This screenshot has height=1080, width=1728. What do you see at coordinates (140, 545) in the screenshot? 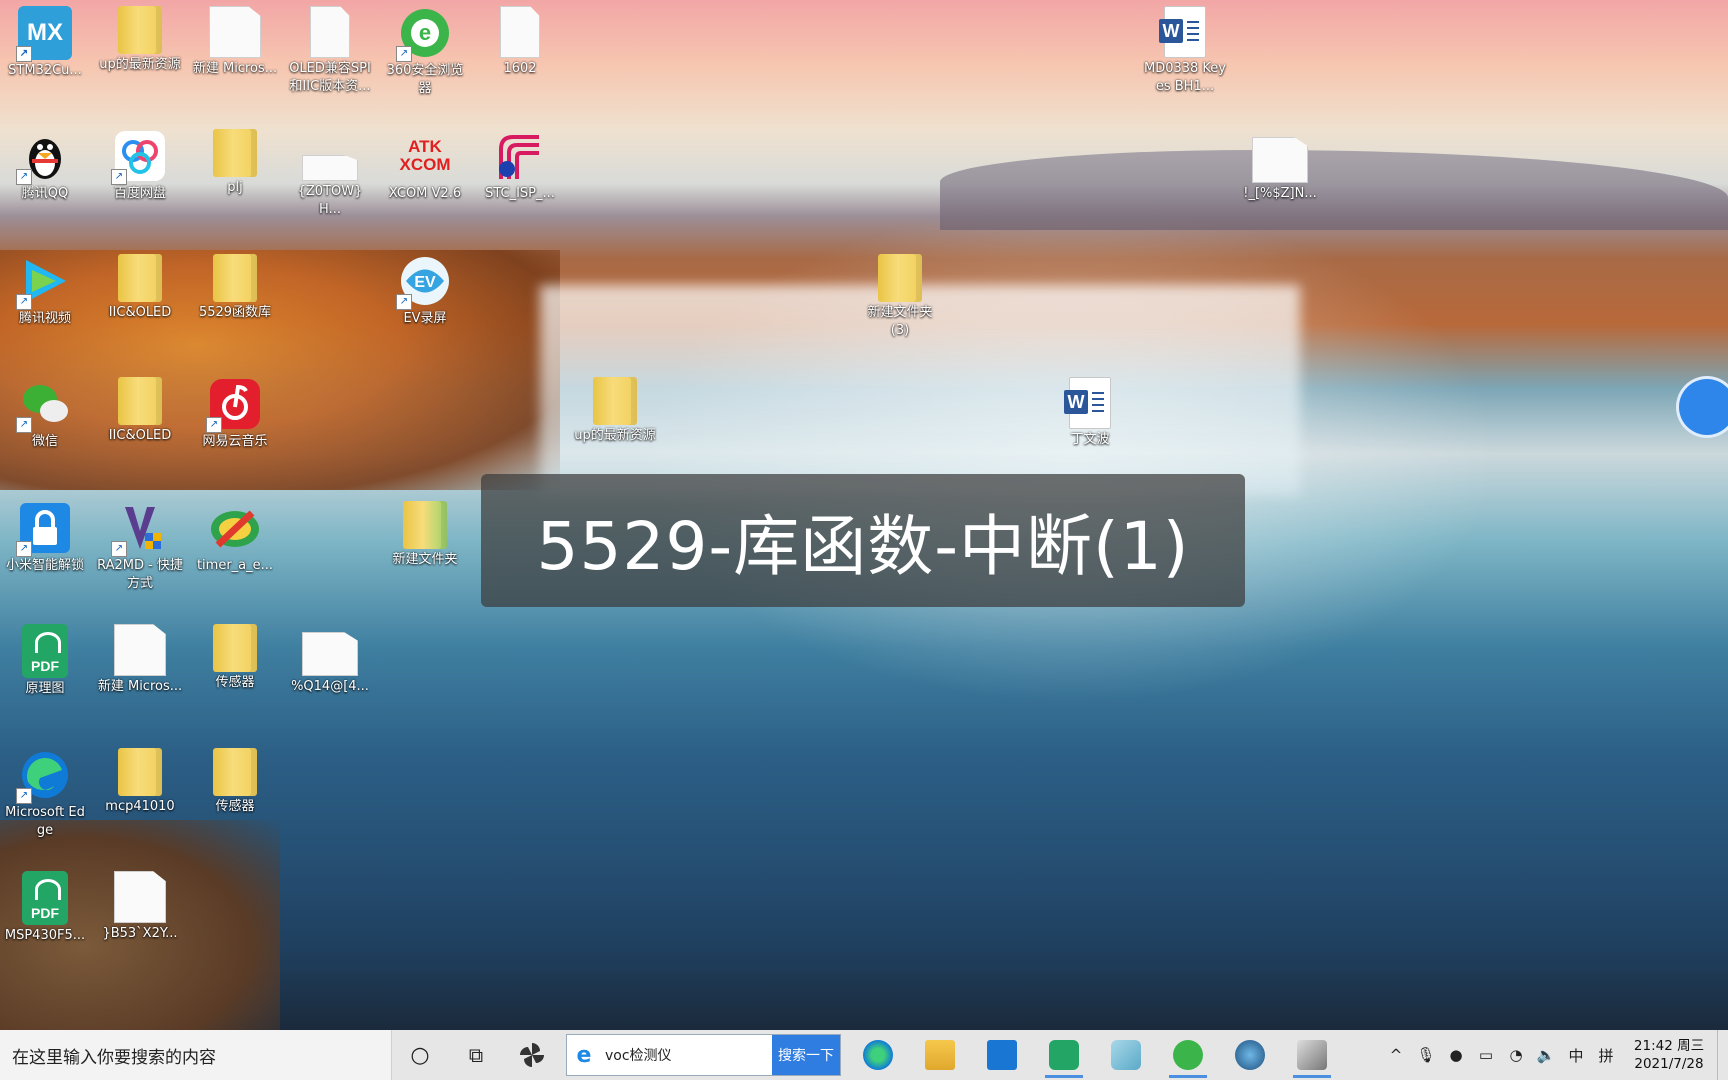
I see `desktop-icon-ra2md: ↗ RA2MD - 快捷方式` at bounding box center [140, 545].